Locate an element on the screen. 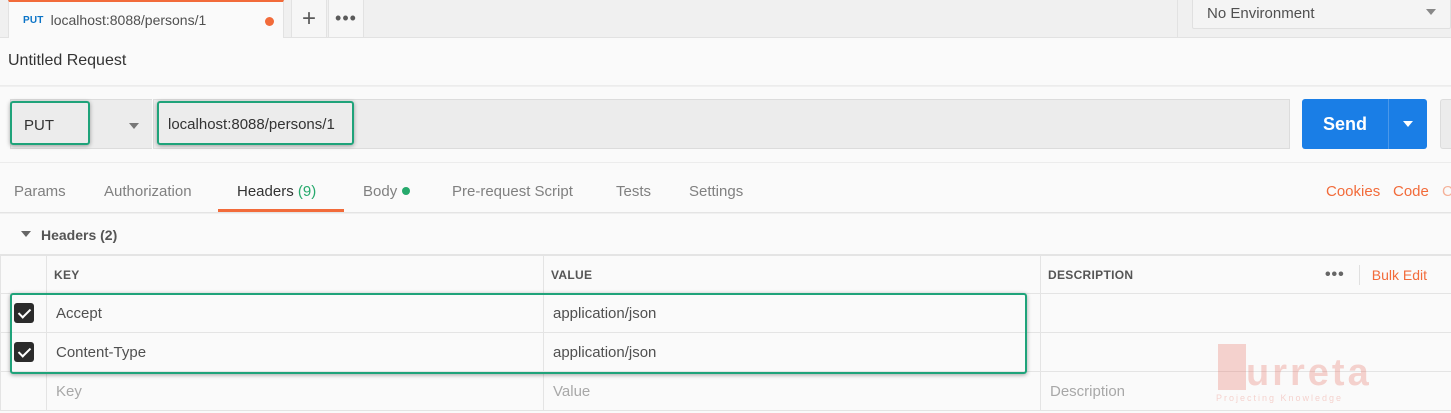  headers-section-title: Headers (2) is located at coordinates (79, 235).